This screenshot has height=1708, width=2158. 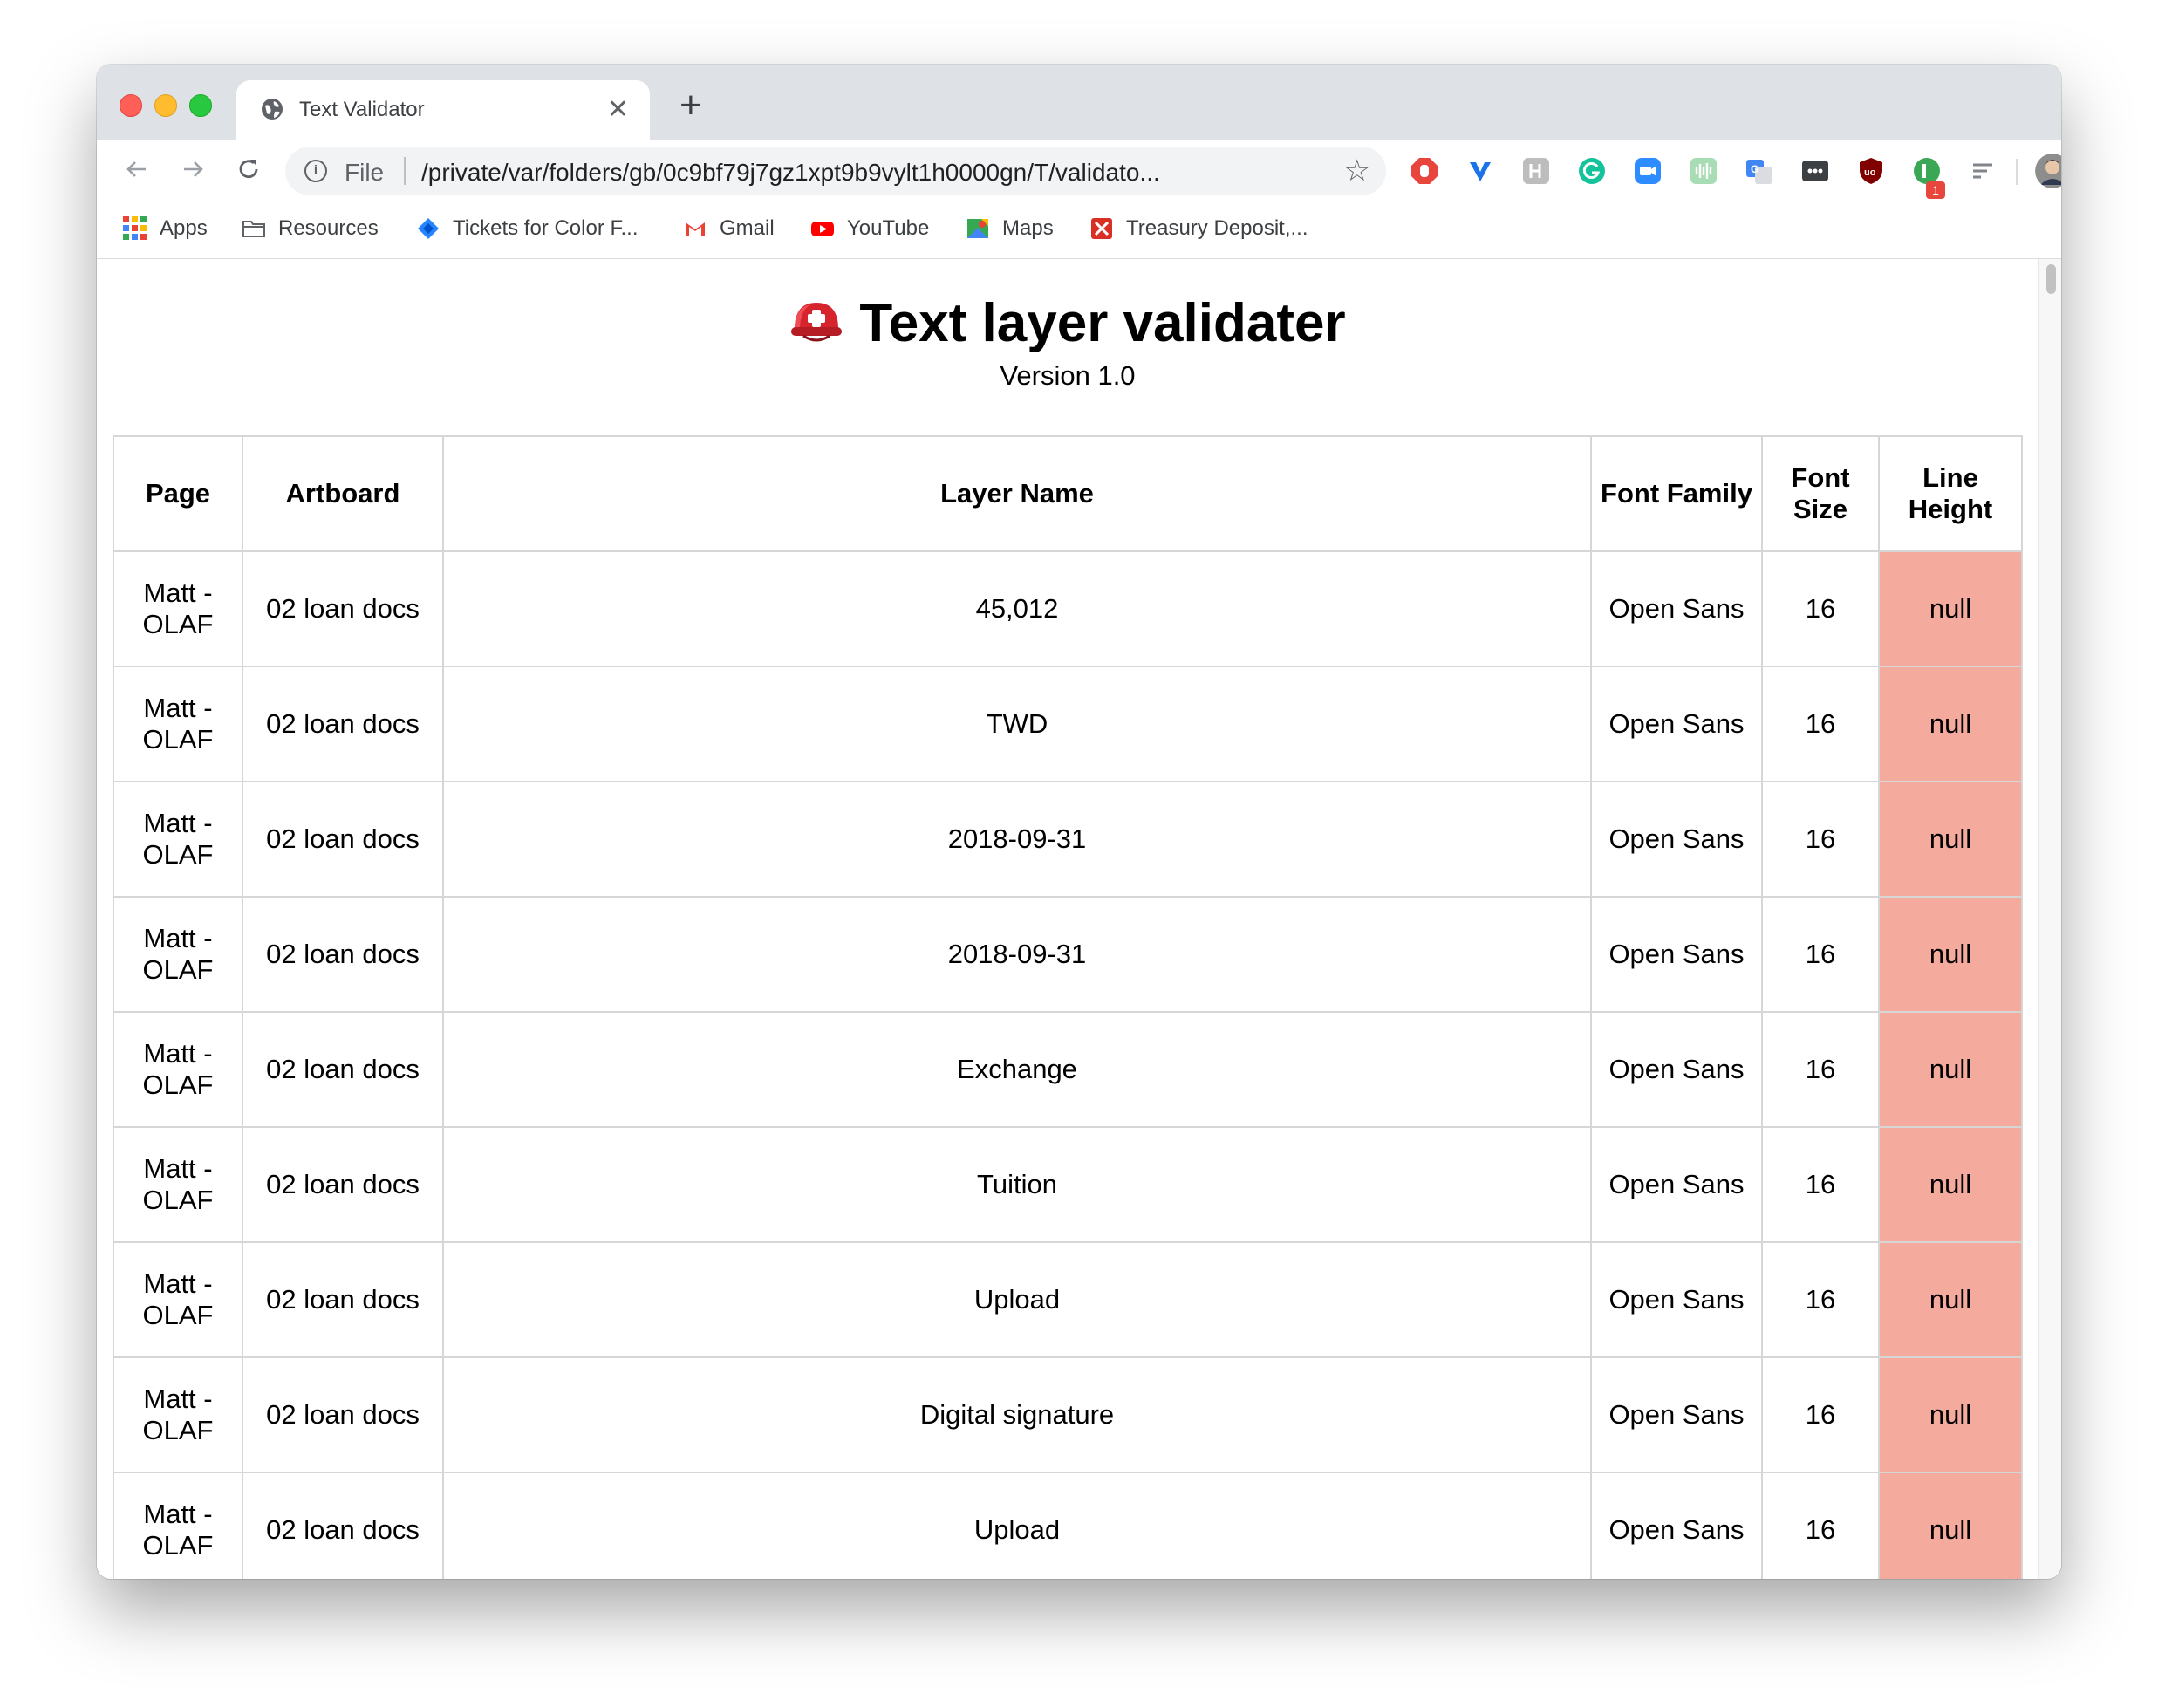 I want to click on info-icon: i, so click(x=315, y=171).